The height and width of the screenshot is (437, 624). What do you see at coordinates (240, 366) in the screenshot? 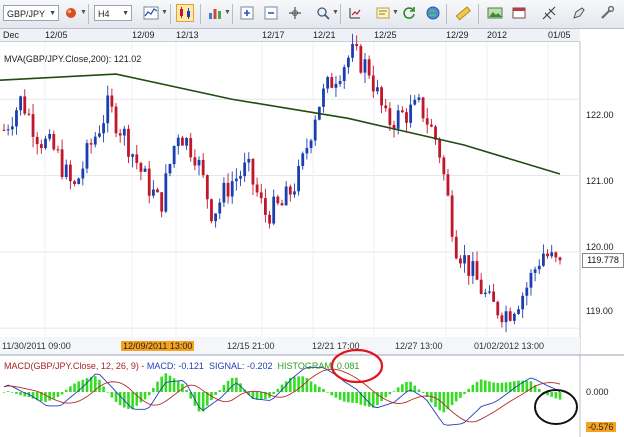
I see `signal-value: SIGNAL: -0.202` at bounding box center [240, 366].